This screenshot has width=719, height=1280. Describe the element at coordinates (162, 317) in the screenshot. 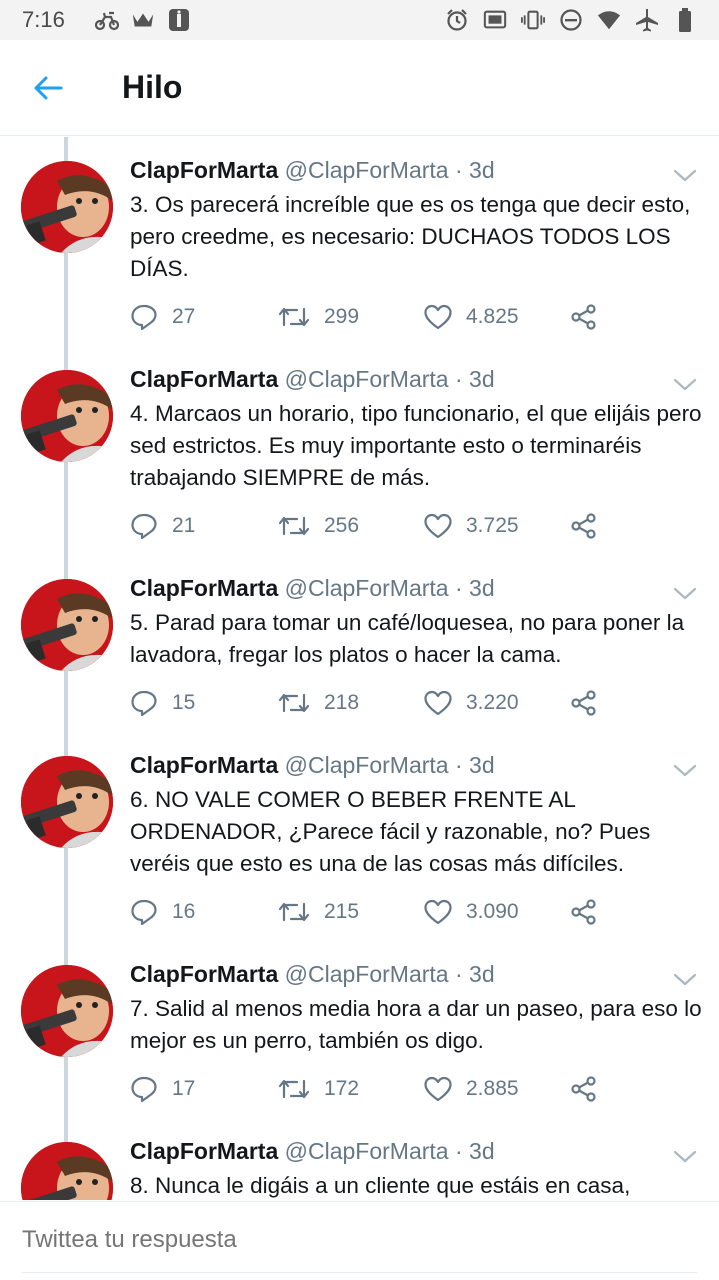

I see `reply-button: 27` at that location.